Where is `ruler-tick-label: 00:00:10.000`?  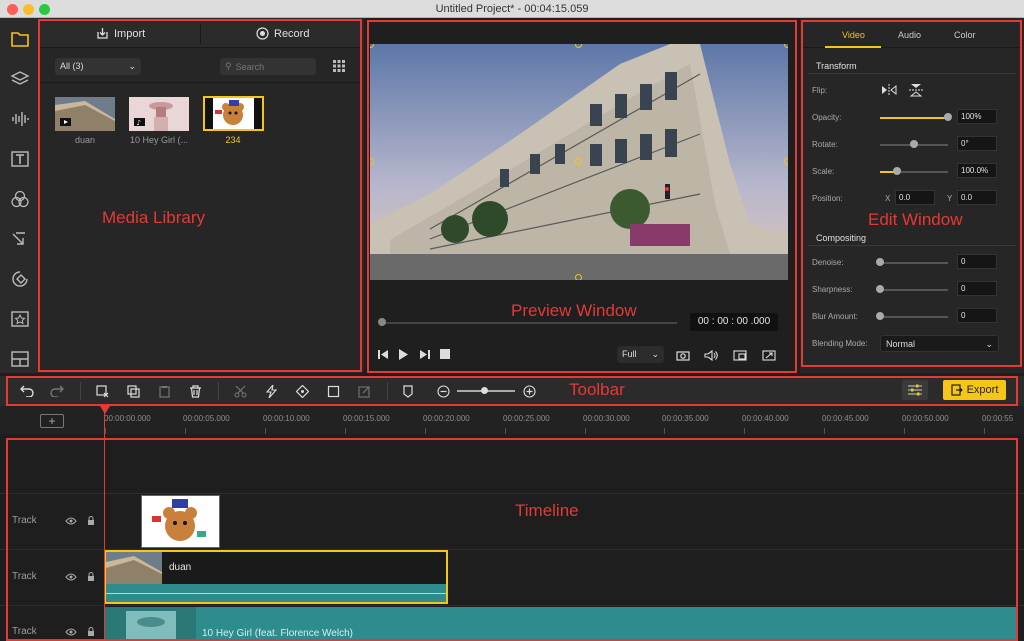 ruler-tick-label: 00:00:10.000 is located at coordinates (286, 418).